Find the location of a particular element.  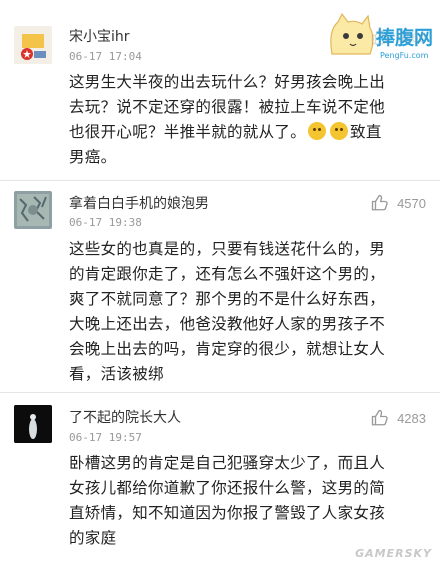

comment-line: 卧槽这男的肯定是自己犯骚穿太少了，而且人 is located at coordinates (227, 463).